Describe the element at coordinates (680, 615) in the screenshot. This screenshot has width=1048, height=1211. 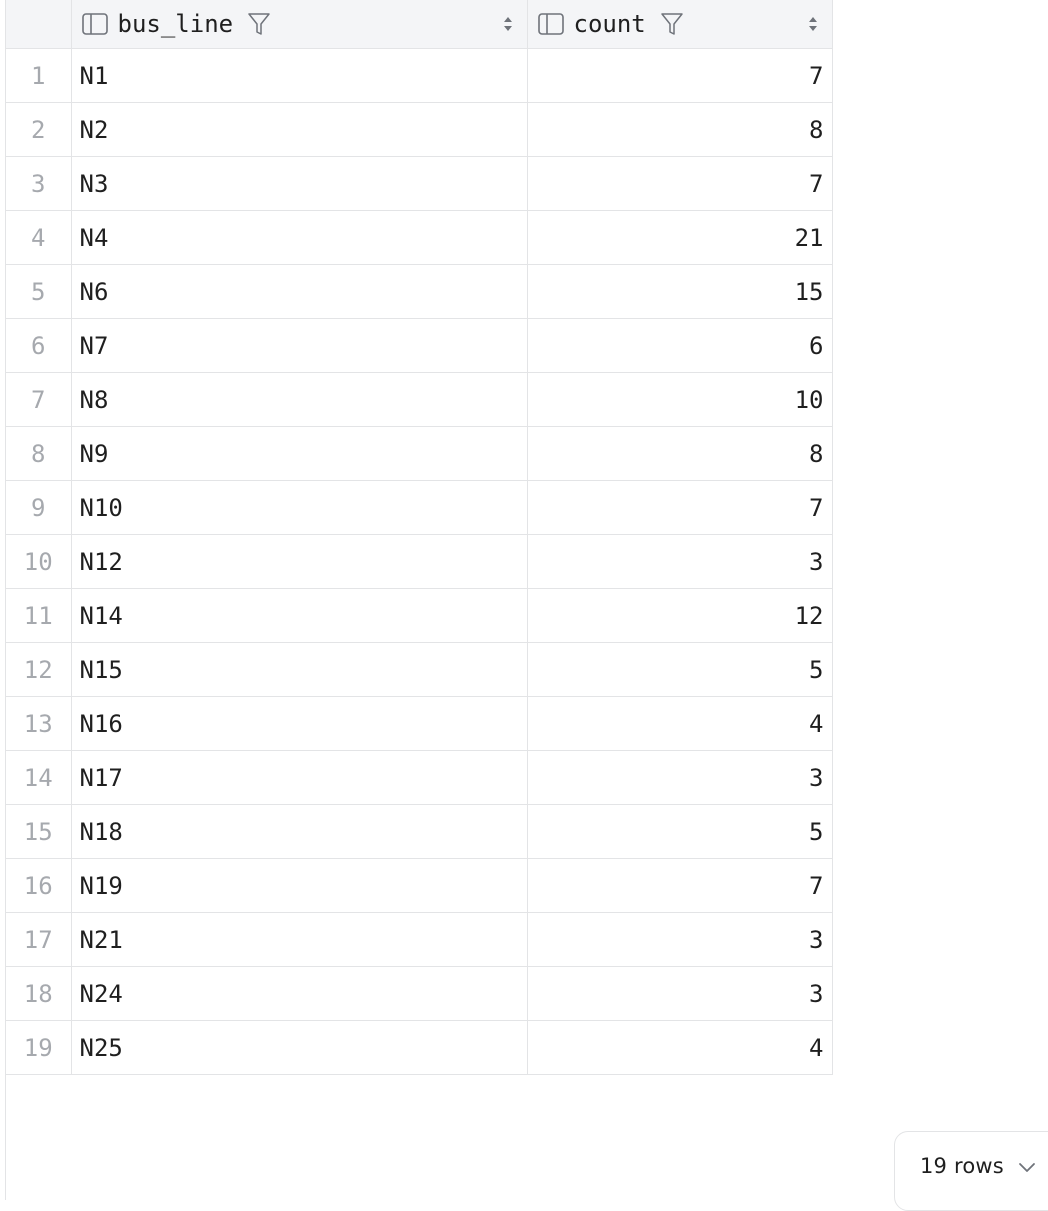
I see `cell-count: 12` at that location.